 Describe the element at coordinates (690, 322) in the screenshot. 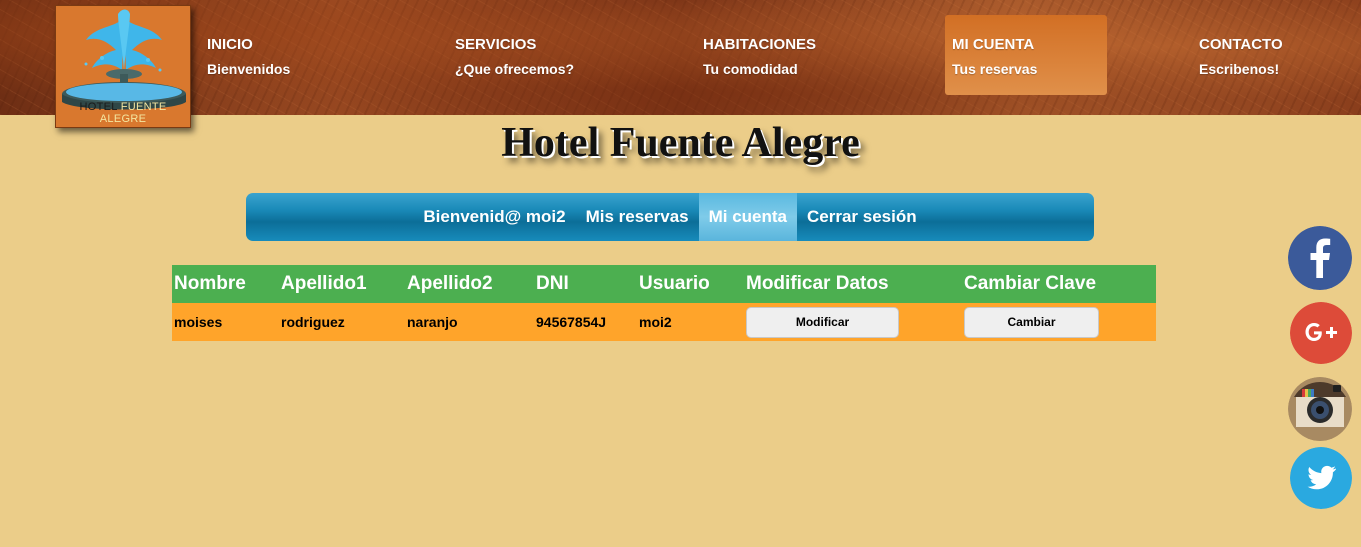

I see `cell-usuario: moi2` at that location.